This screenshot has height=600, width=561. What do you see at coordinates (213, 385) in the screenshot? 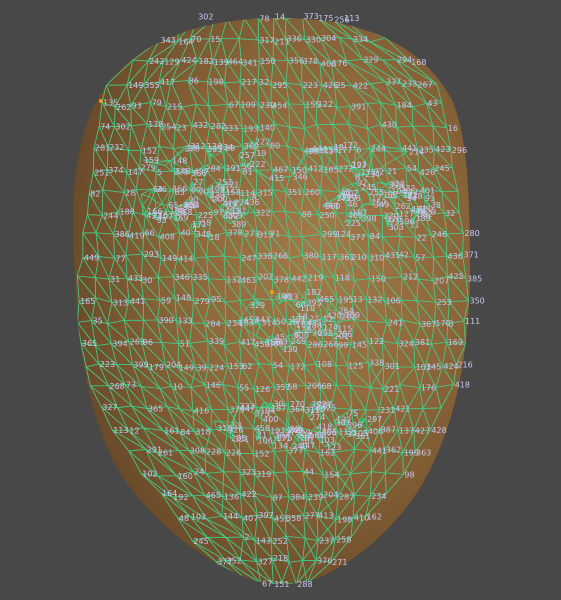
I see `vertex-label: 146` at bounding box center [213, 385].